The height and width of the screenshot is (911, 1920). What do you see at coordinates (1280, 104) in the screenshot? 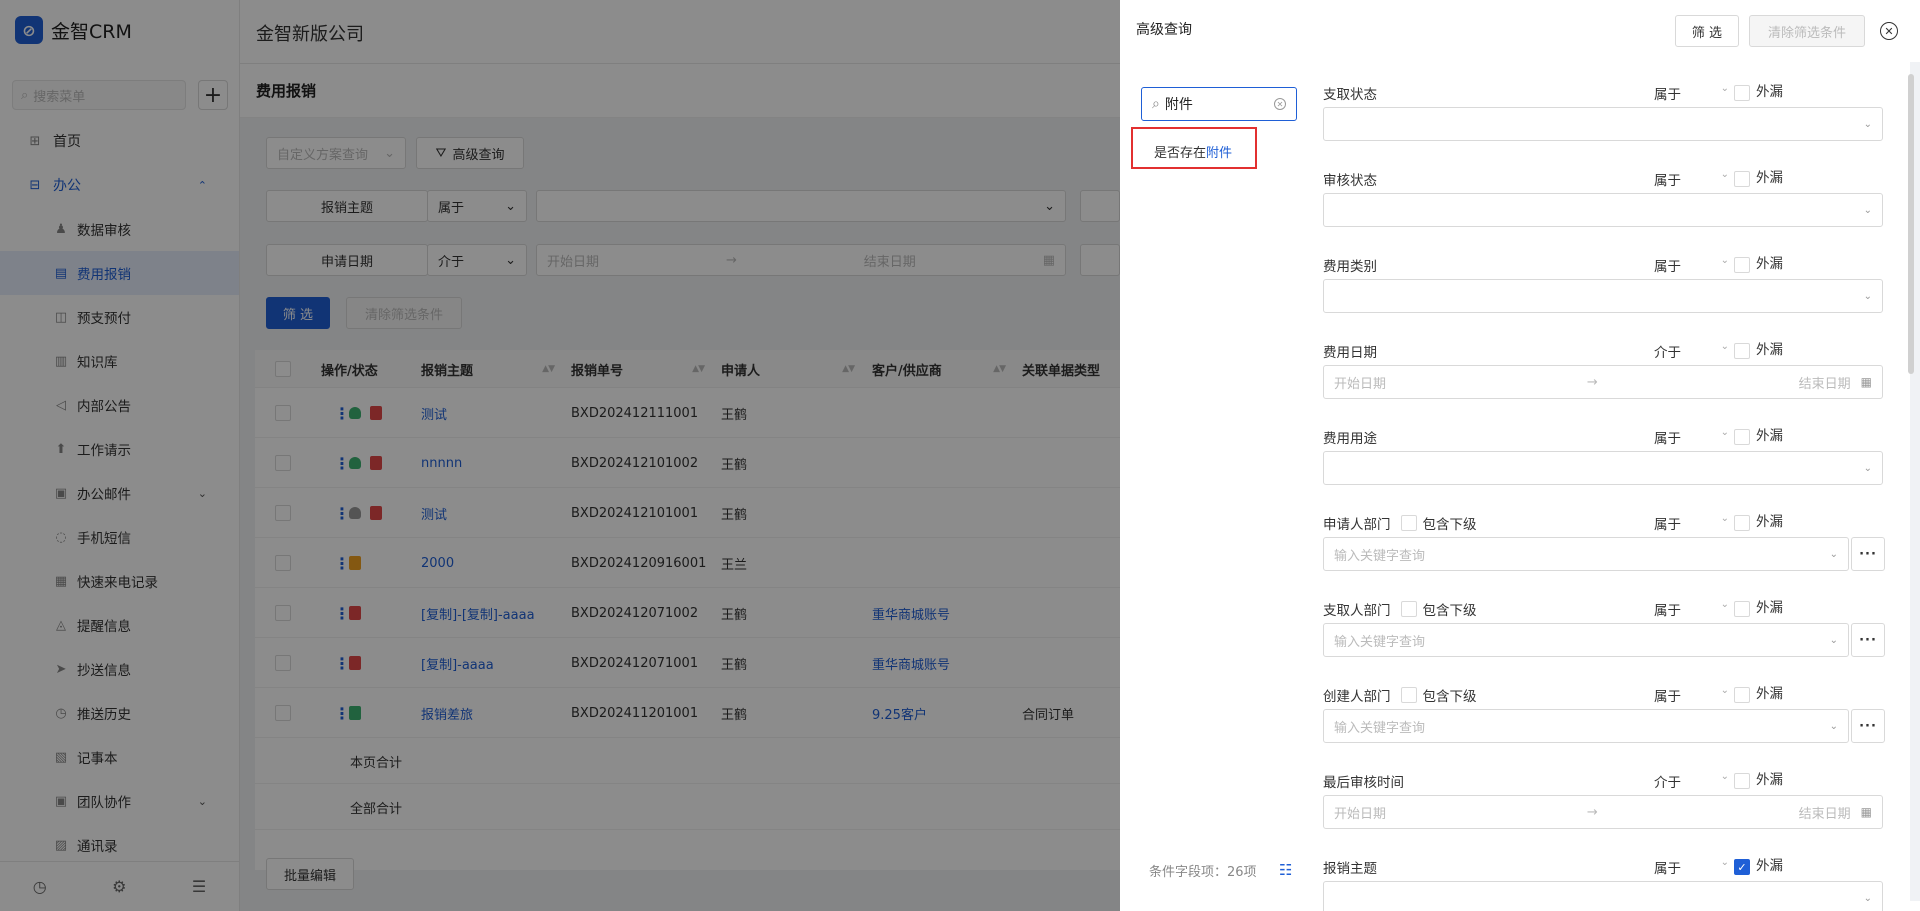
I see `clear-input-icon: ✕` at bounding box center [1280, 104].